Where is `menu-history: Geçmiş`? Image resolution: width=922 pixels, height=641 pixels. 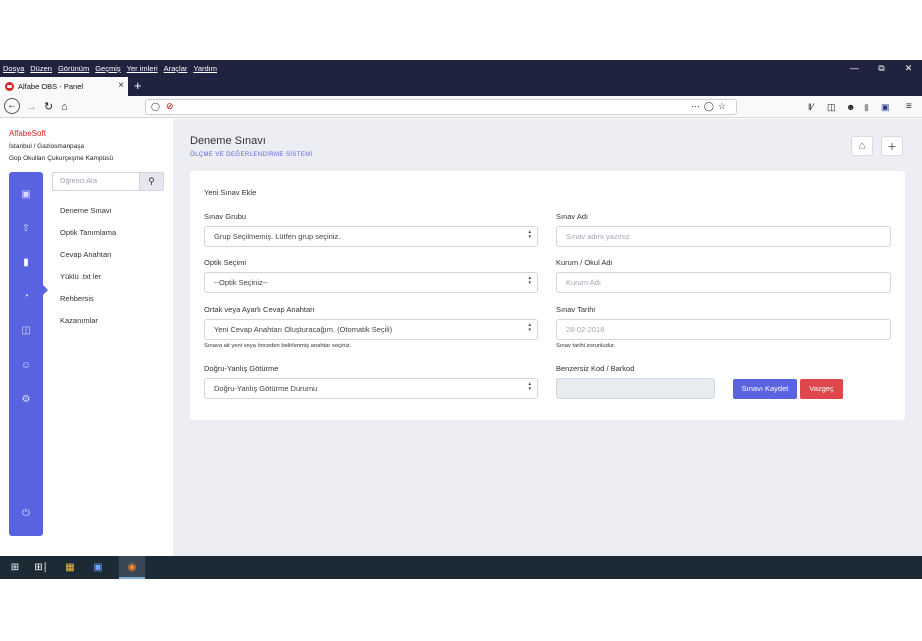 menu-history: Geçmiş is located at coordinates (107, 68).